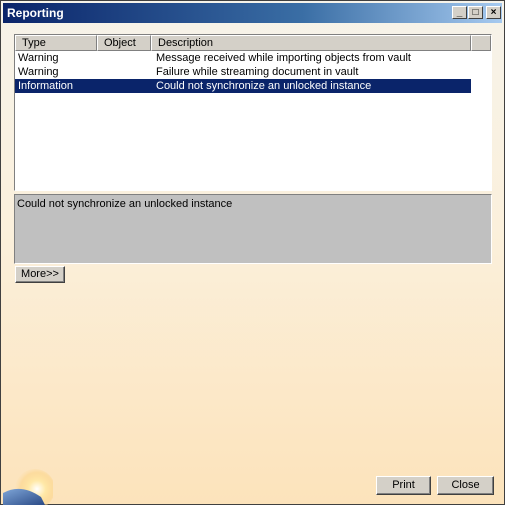 The image size is (507, 507). I want to click on list-header: Type Object Description, so click(253, 43).